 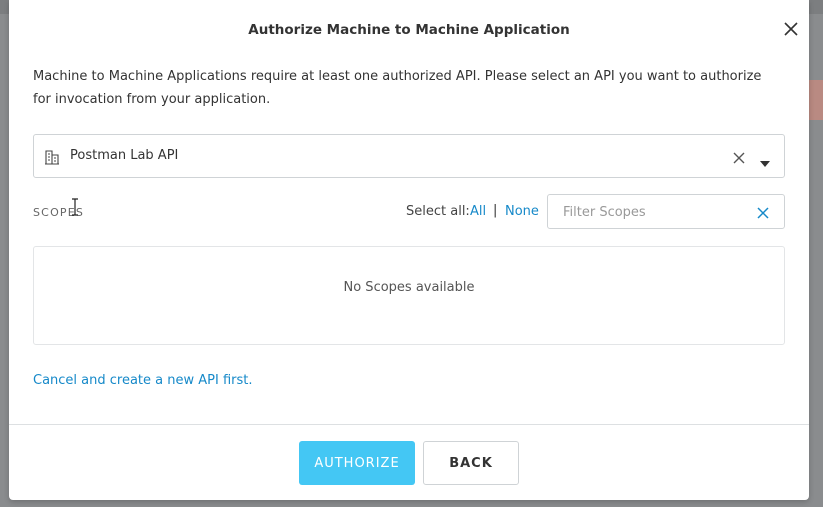 I want to click on select-all-scopes-link: All, so click(x=478, y=211).